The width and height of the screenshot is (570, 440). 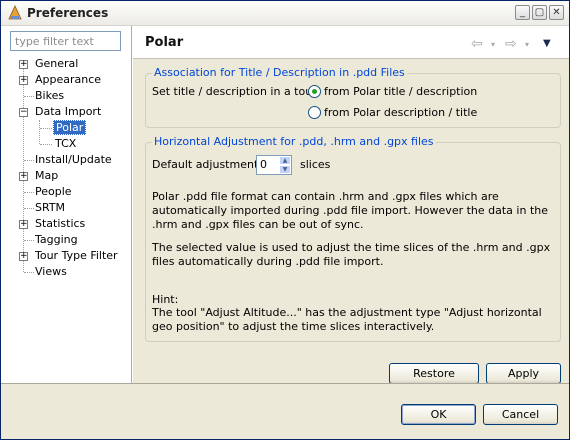 I want to click on tree-item-statistics: Statistics, so click(x=60, y=224).